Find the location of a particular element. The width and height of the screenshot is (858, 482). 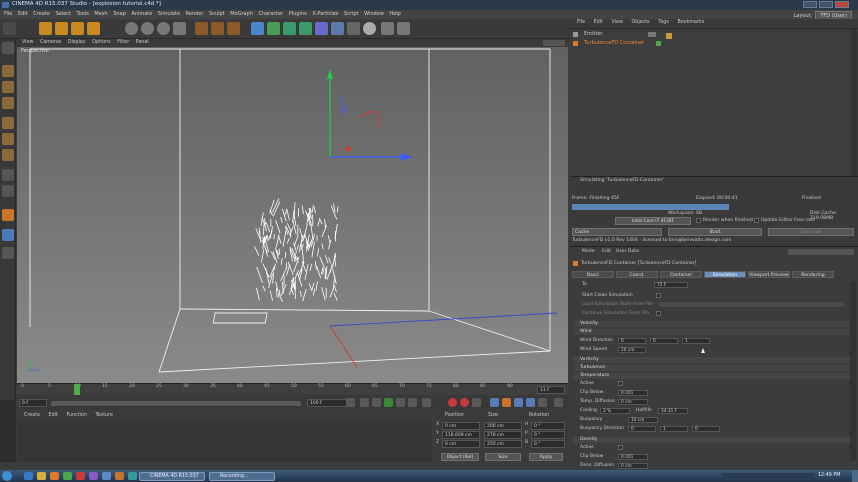

menu-snap: Snap is located at coordinates (119, 14).